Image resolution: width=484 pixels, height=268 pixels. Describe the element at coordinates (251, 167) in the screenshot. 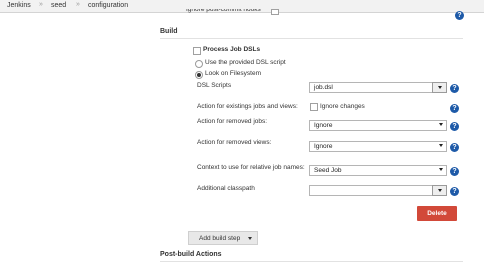

I see `context-label: Context to use for relative job names:` at that location.